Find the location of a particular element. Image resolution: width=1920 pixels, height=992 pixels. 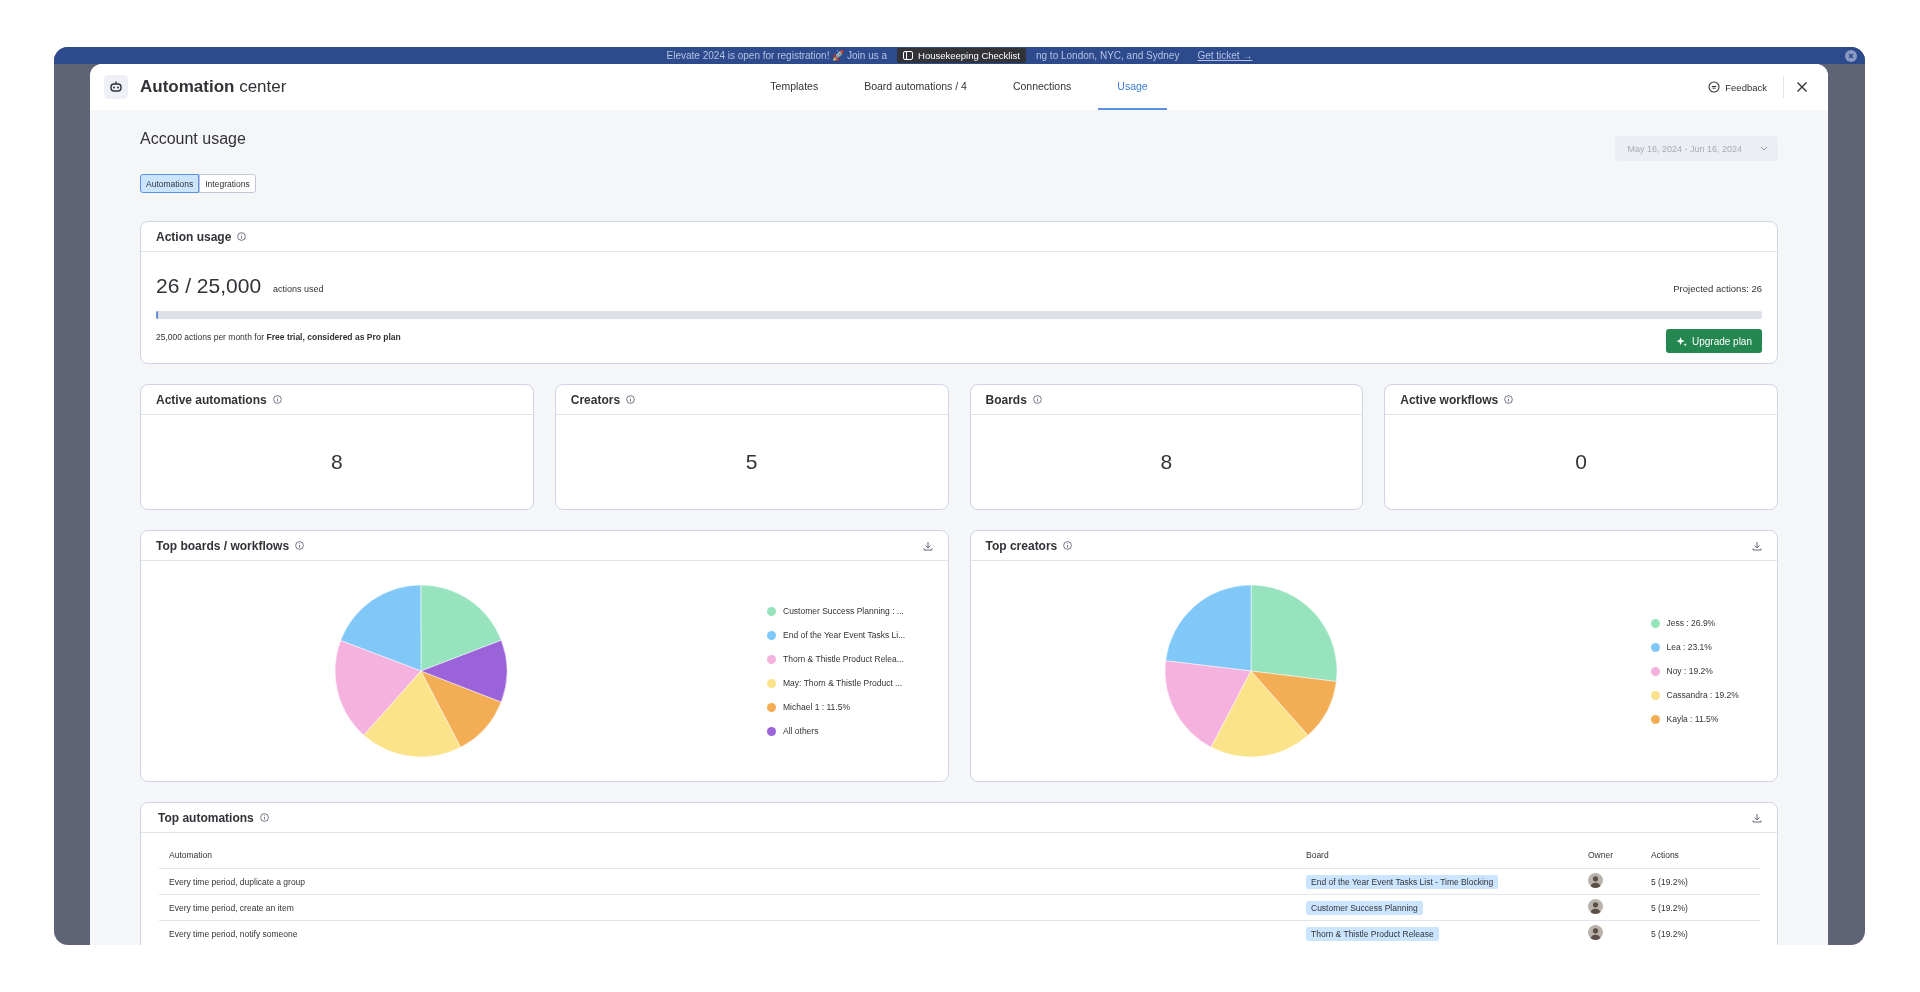

card-title: Top creators is located at coordinates (1021, 545).